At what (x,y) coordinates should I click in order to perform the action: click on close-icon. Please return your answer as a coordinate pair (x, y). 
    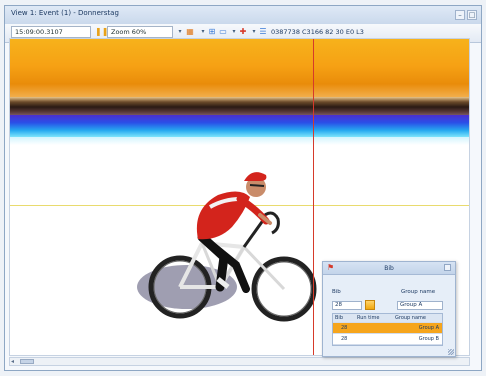
    Looking at the image, I should click on (447, 267).